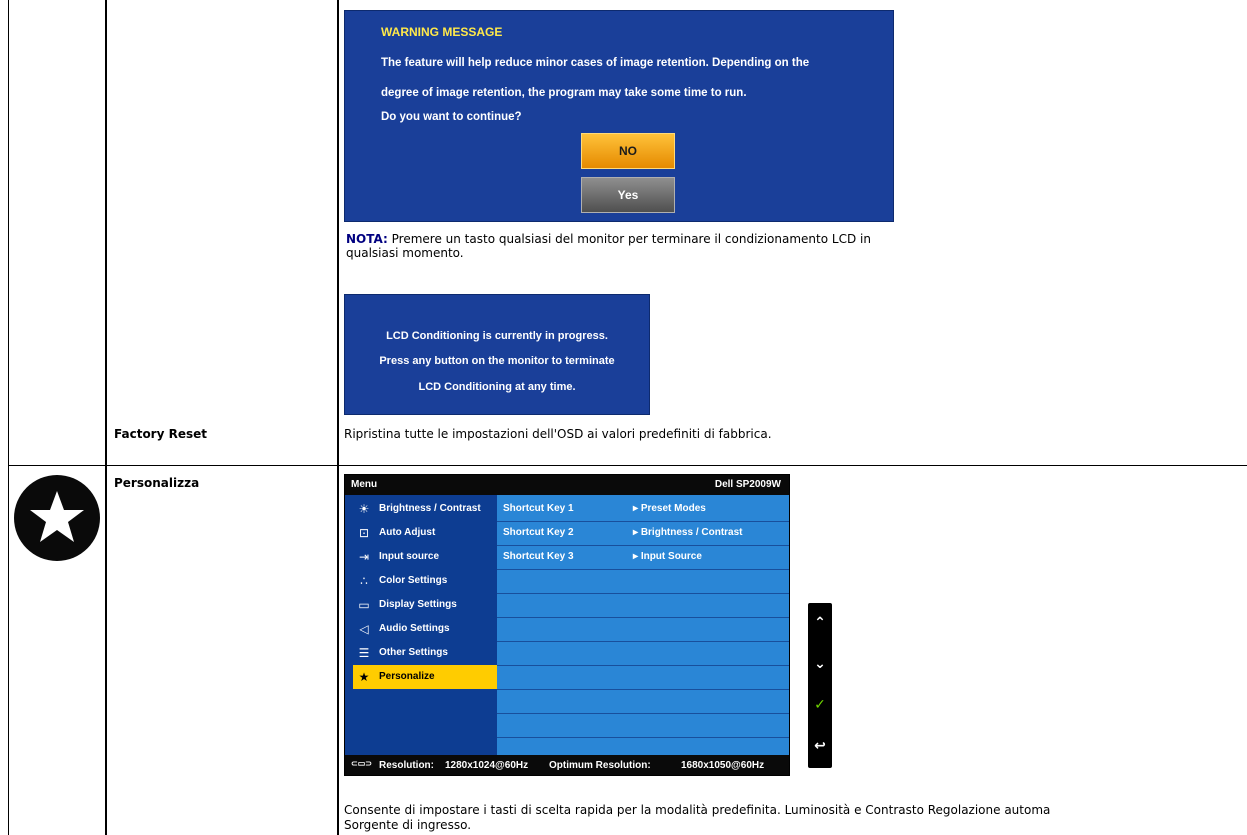 This screenshot has width=1247, height=835. Describe the element at coordinates (430, 508) in the screenshot. I see `menu-item-label: Brightness / Contrast` at that location.